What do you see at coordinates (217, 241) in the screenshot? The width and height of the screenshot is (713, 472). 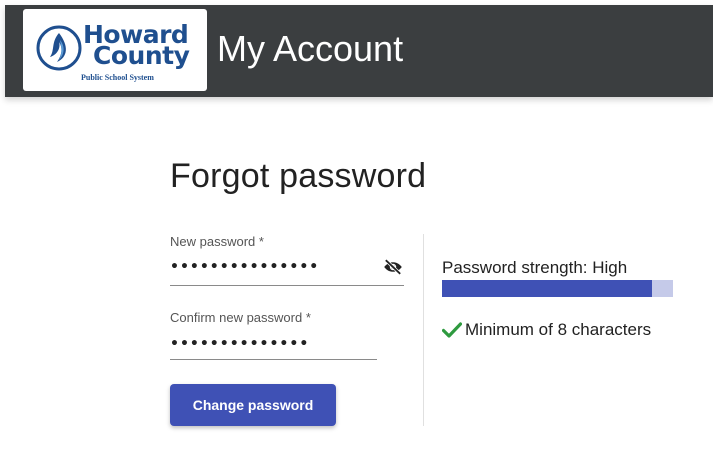 I see `new-password-label: New password *` at bounding box center [217, 241].